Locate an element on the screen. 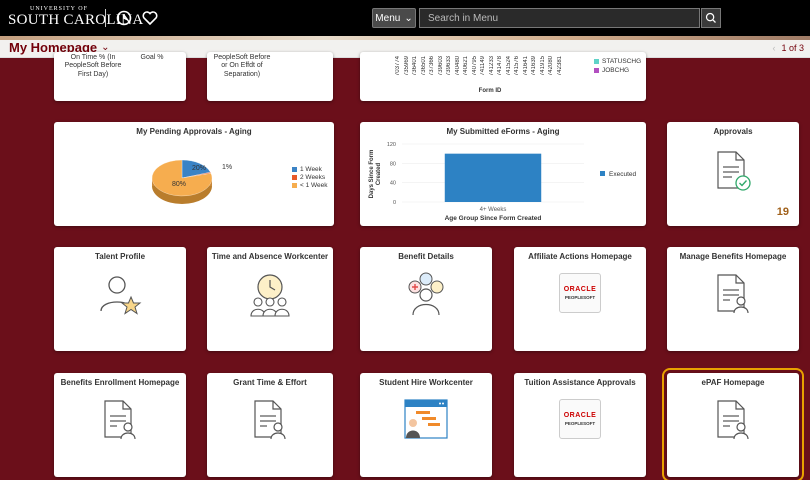 The image size is (810, 480). tile-approvals: Approvals 19 is located at coordinates (733, 174).